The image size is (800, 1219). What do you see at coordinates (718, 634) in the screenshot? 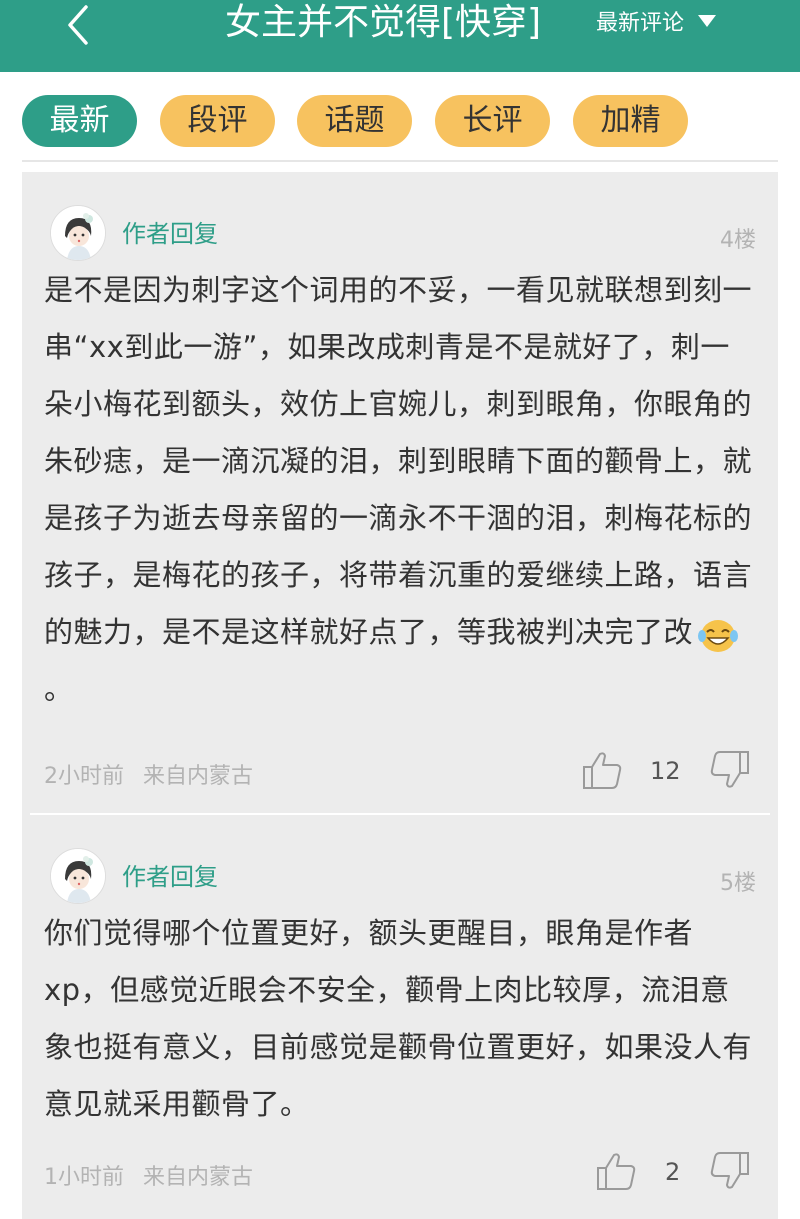
I see `laughing-tears-emoji-icon` at bounding box center [718, 634].